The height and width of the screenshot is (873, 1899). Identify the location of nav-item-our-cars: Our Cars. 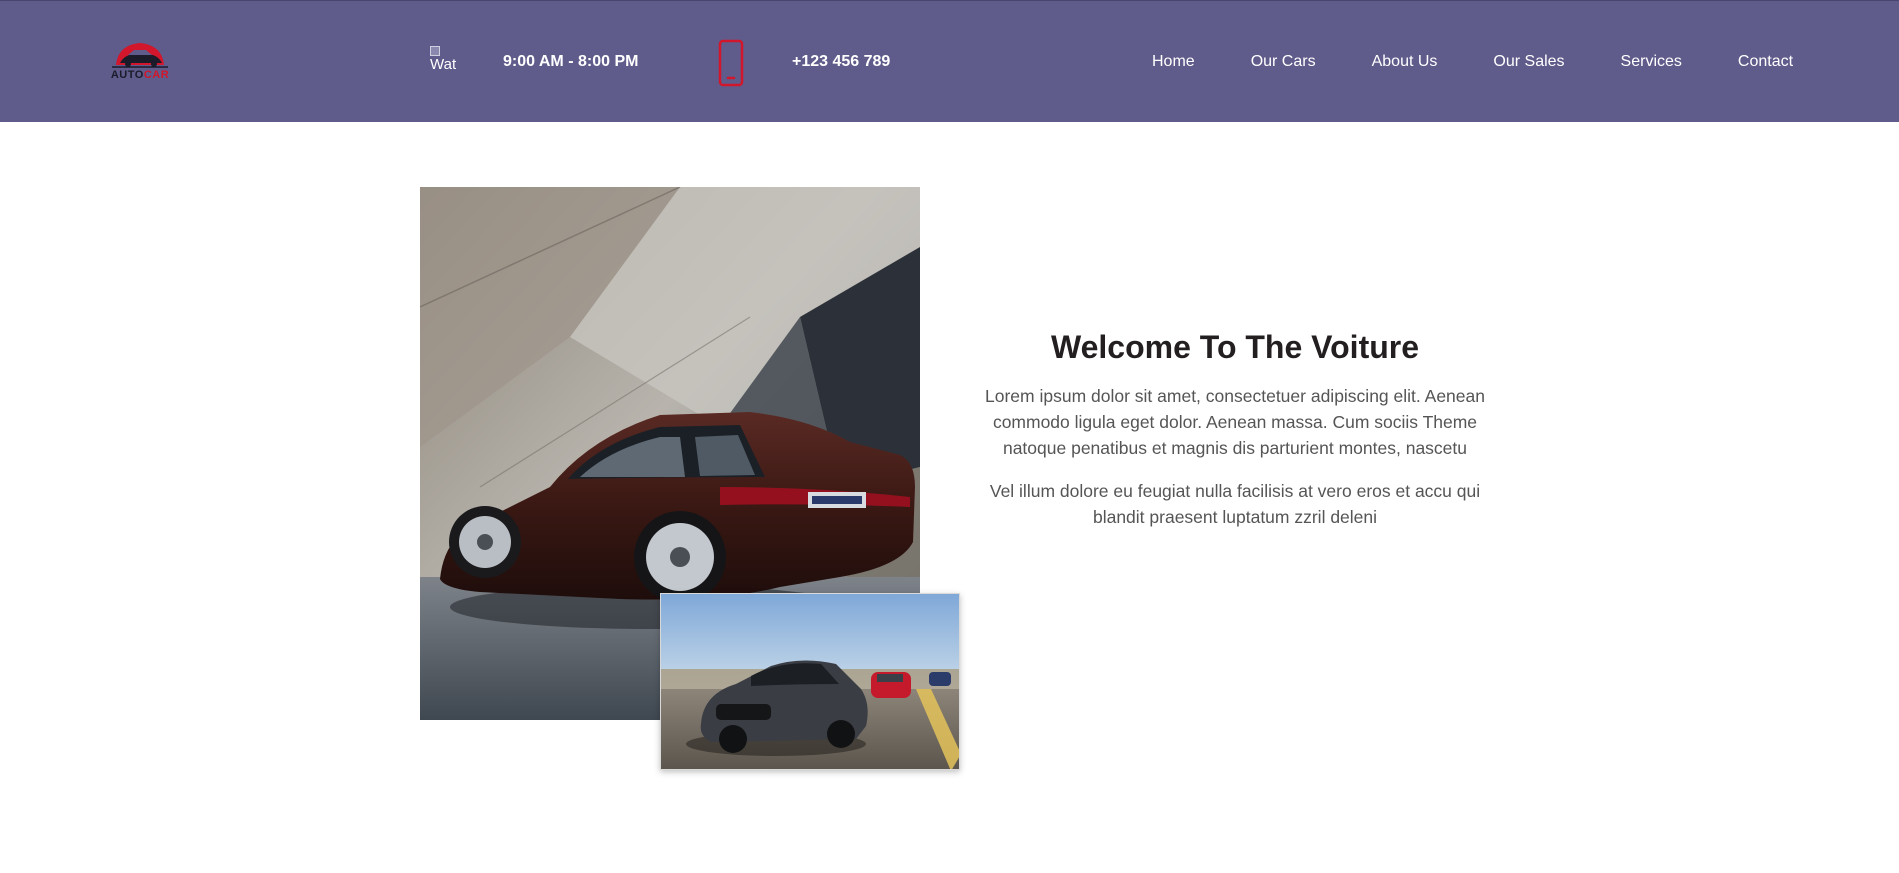
(1283, 62).